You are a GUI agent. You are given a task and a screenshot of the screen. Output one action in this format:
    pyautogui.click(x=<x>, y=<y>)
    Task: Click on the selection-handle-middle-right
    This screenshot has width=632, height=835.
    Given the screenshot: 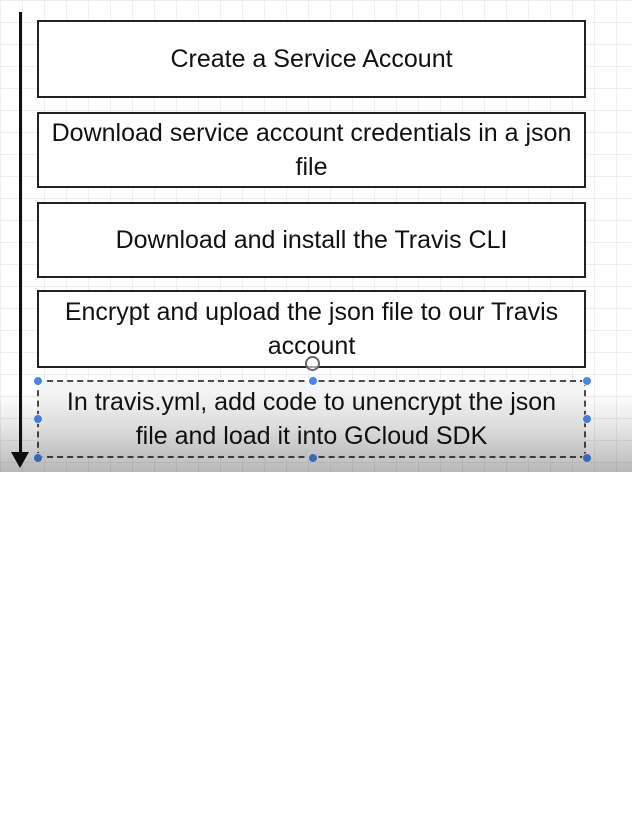 What is the action you would take?
    pyautogui.click(x=587, y=419)
    